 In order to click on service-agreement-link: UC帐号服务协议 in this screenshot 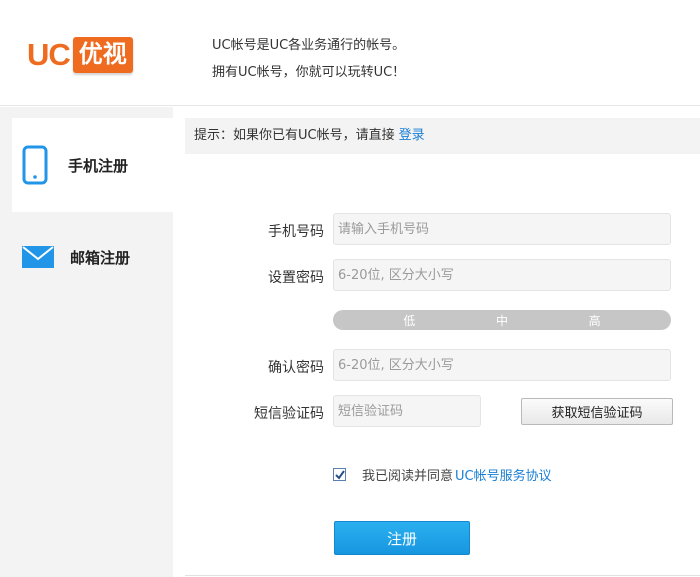, I will do `click(503, 474)`.